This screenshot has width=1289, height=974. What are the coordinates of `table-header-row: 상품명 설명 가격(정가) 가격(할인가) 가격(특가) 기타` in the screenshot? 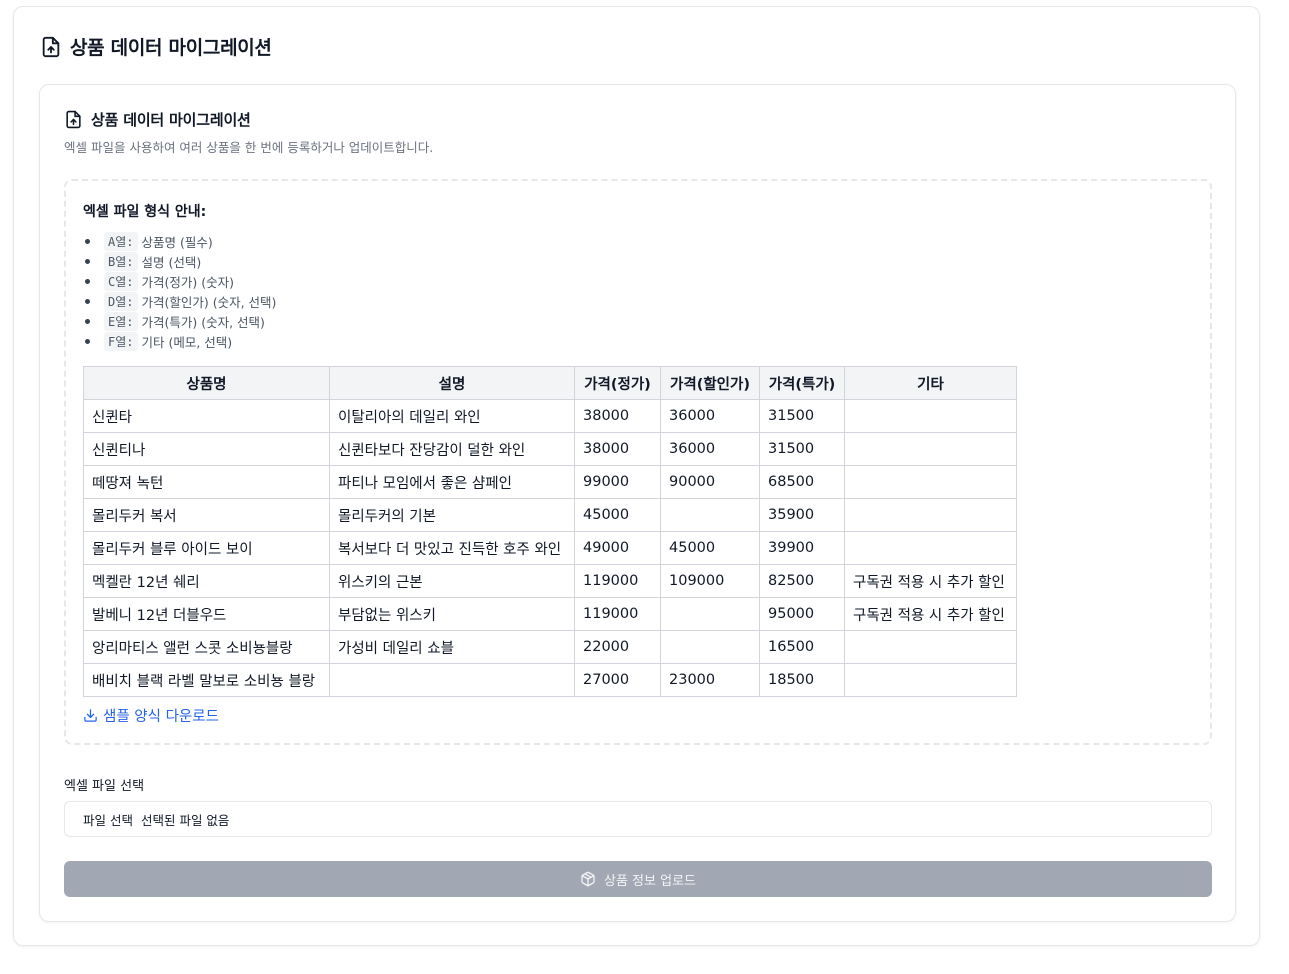 It's located at (550, 383).